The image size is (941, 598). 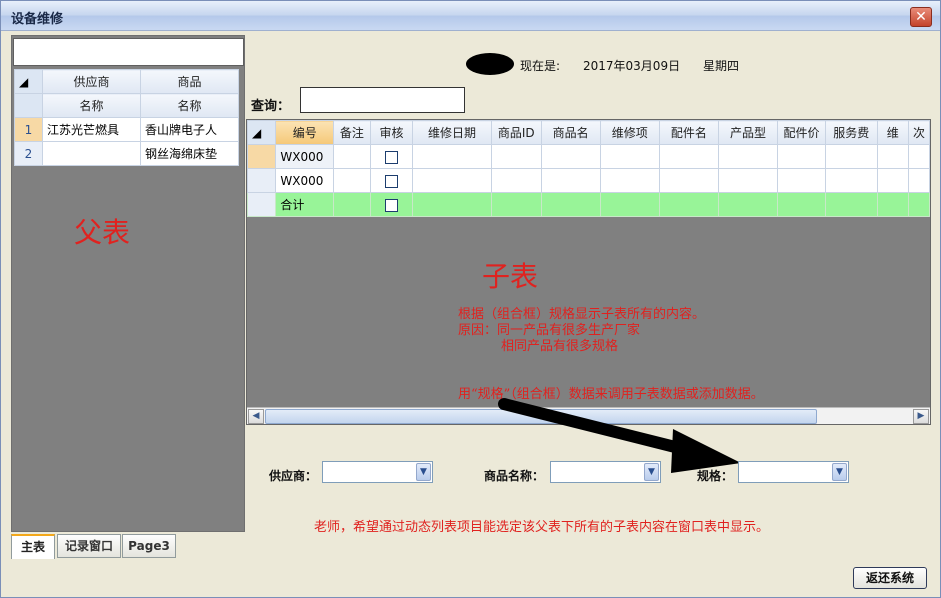 I want to click on back-to-system-button: 返还系统, so click(x=890, y=578).